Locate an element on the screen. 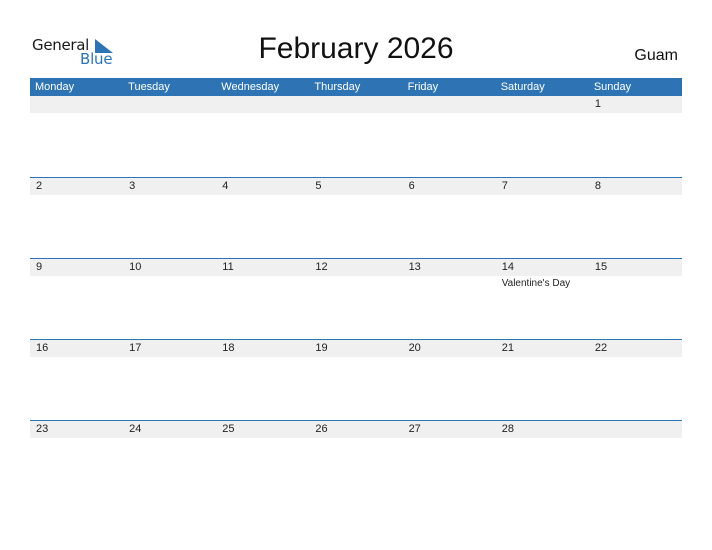 This screenshot has width=712, height=550. day-number: 5 is located at coordinates (355, 186).